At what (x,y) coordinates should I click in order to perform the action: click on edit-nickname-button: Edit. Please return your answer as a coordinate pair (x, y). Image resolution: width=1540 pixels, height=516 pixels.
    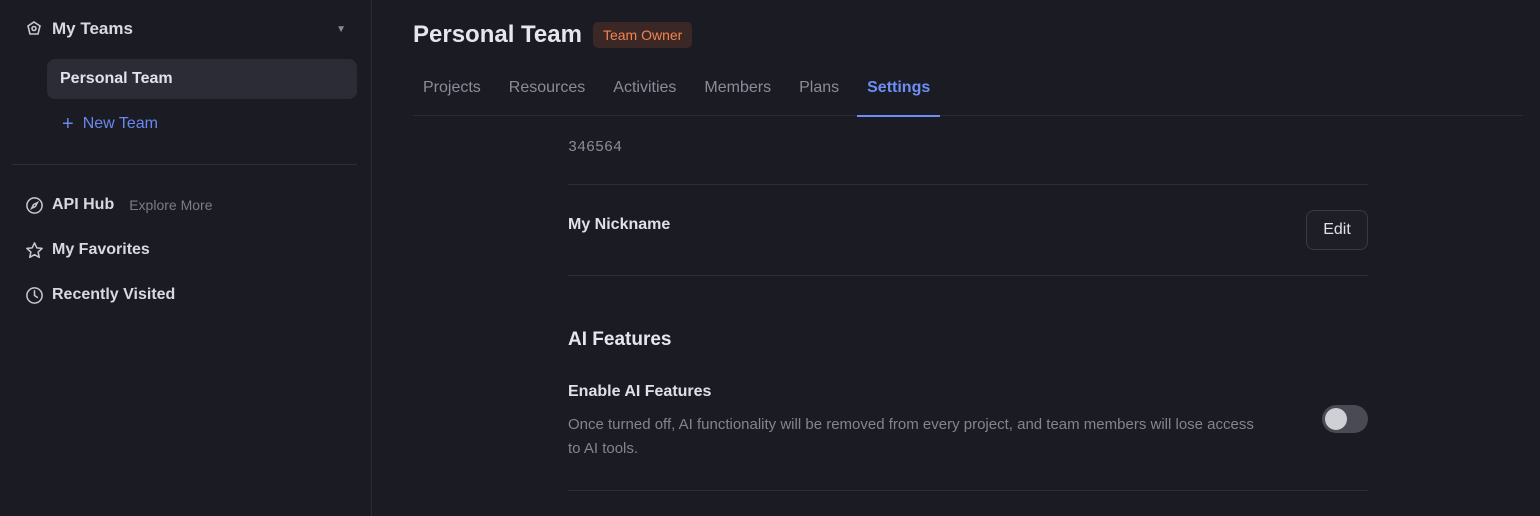
    Looking at the image, I should click on (1337, 230).